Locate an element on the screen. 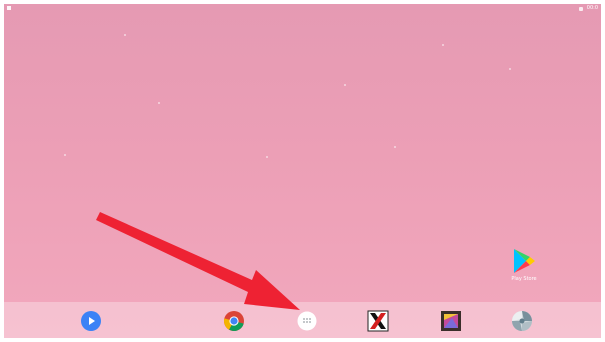 This screenshot has height=342, width=605. status-right: 00:0 is located at coordinates (588, 8).